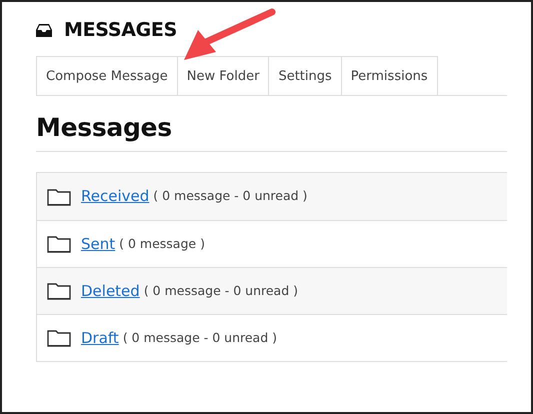 The height and width of the screenshot is (414, 533). What do you see at coordinates (107, 75) in the screenshot?
I see `tab: Compose Message` at bounding box center [107, 75].